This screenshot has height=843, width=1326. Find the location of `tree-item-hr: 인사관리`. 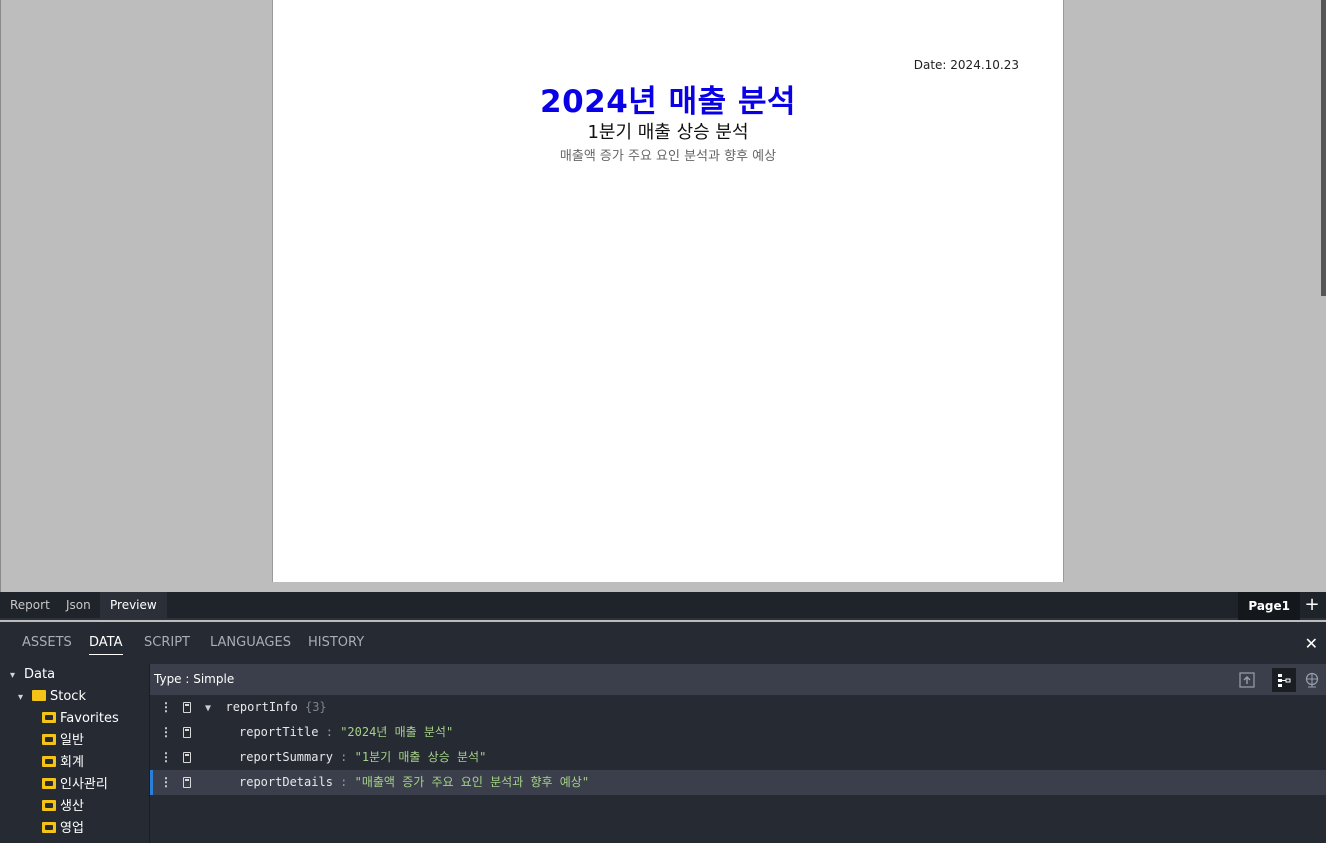

tree-item-hr: 인사관리 is located at coordinates (75, 785).